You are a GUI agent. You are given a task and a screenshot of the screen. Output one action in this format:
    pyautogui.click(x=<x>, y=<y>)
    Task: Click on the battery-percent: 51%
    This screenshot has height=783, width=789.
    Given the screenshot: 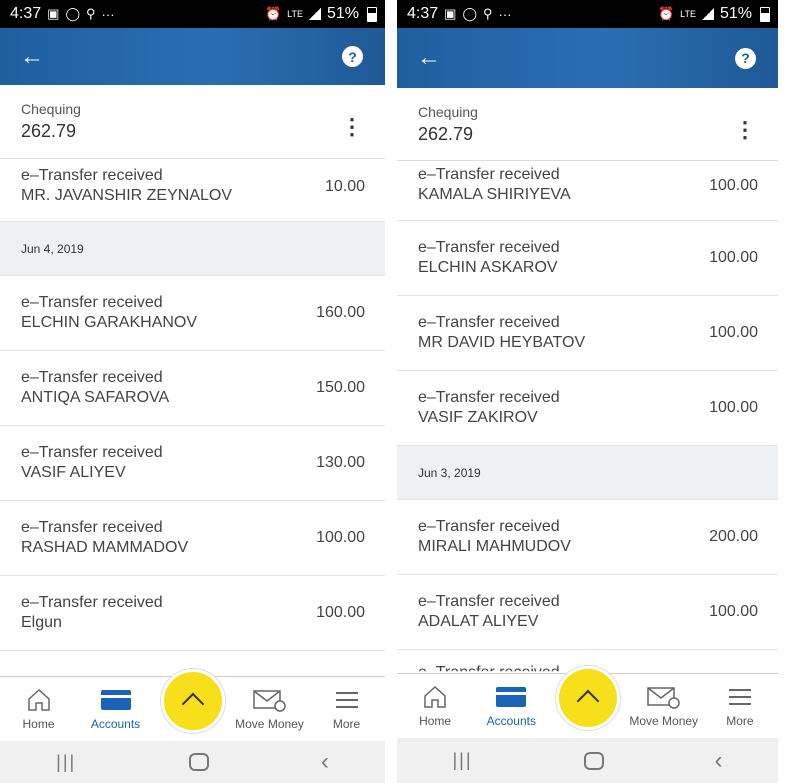 What is the action you would take?
    pyautogui.click(x=735, y=13)
    